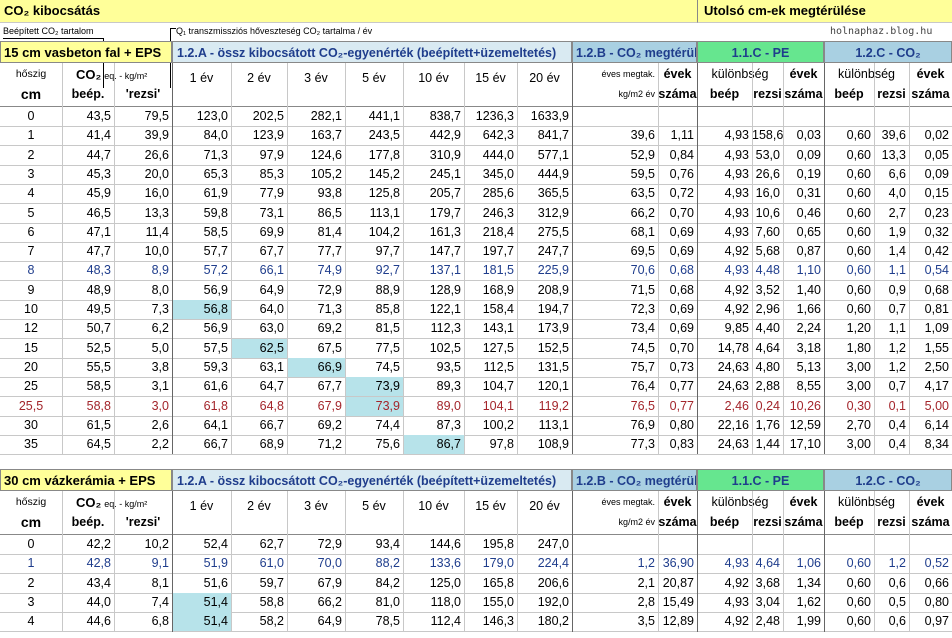 The height and width of the screenshot is (638, 952). I want to click on table-cell: 97,9, so click(271, 155).